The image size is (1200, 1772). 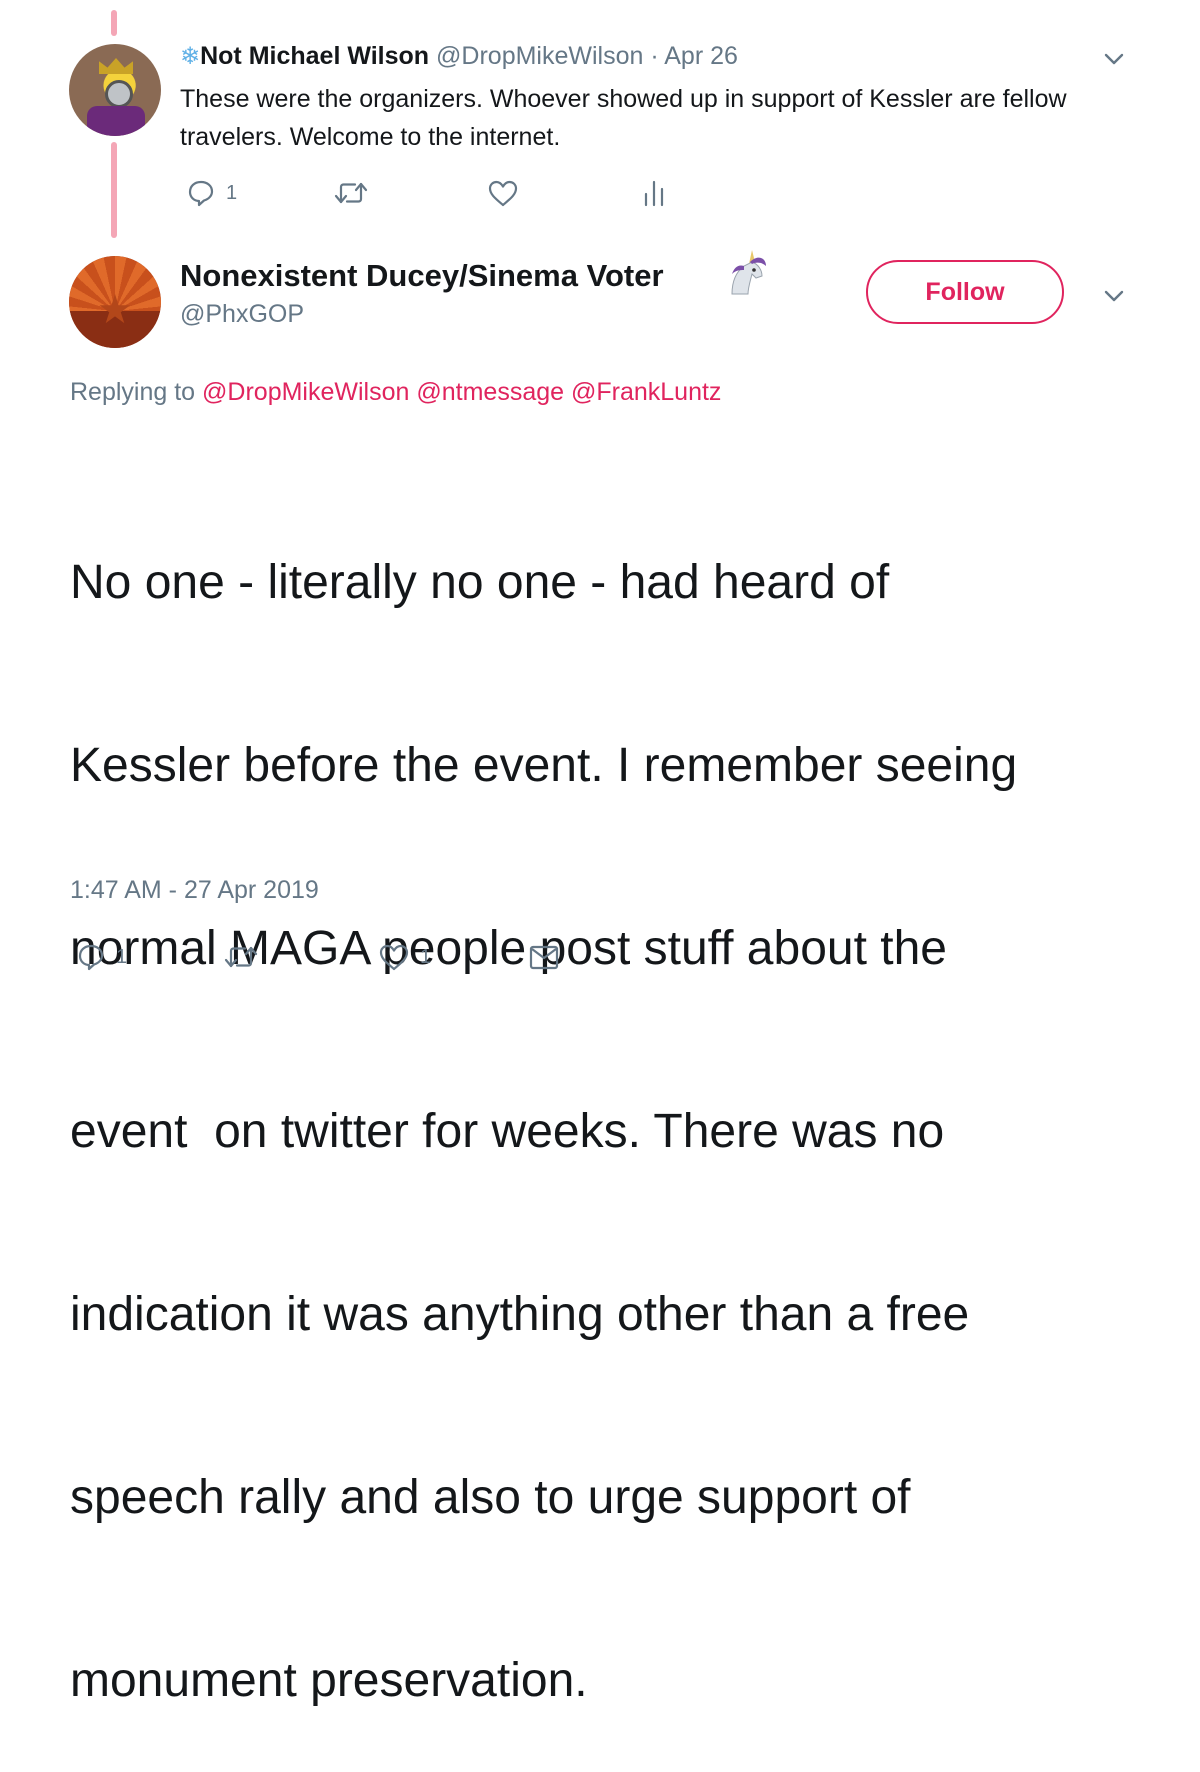 I want to click on tweet2-reply-button: 1, so click(x=101, y=957).